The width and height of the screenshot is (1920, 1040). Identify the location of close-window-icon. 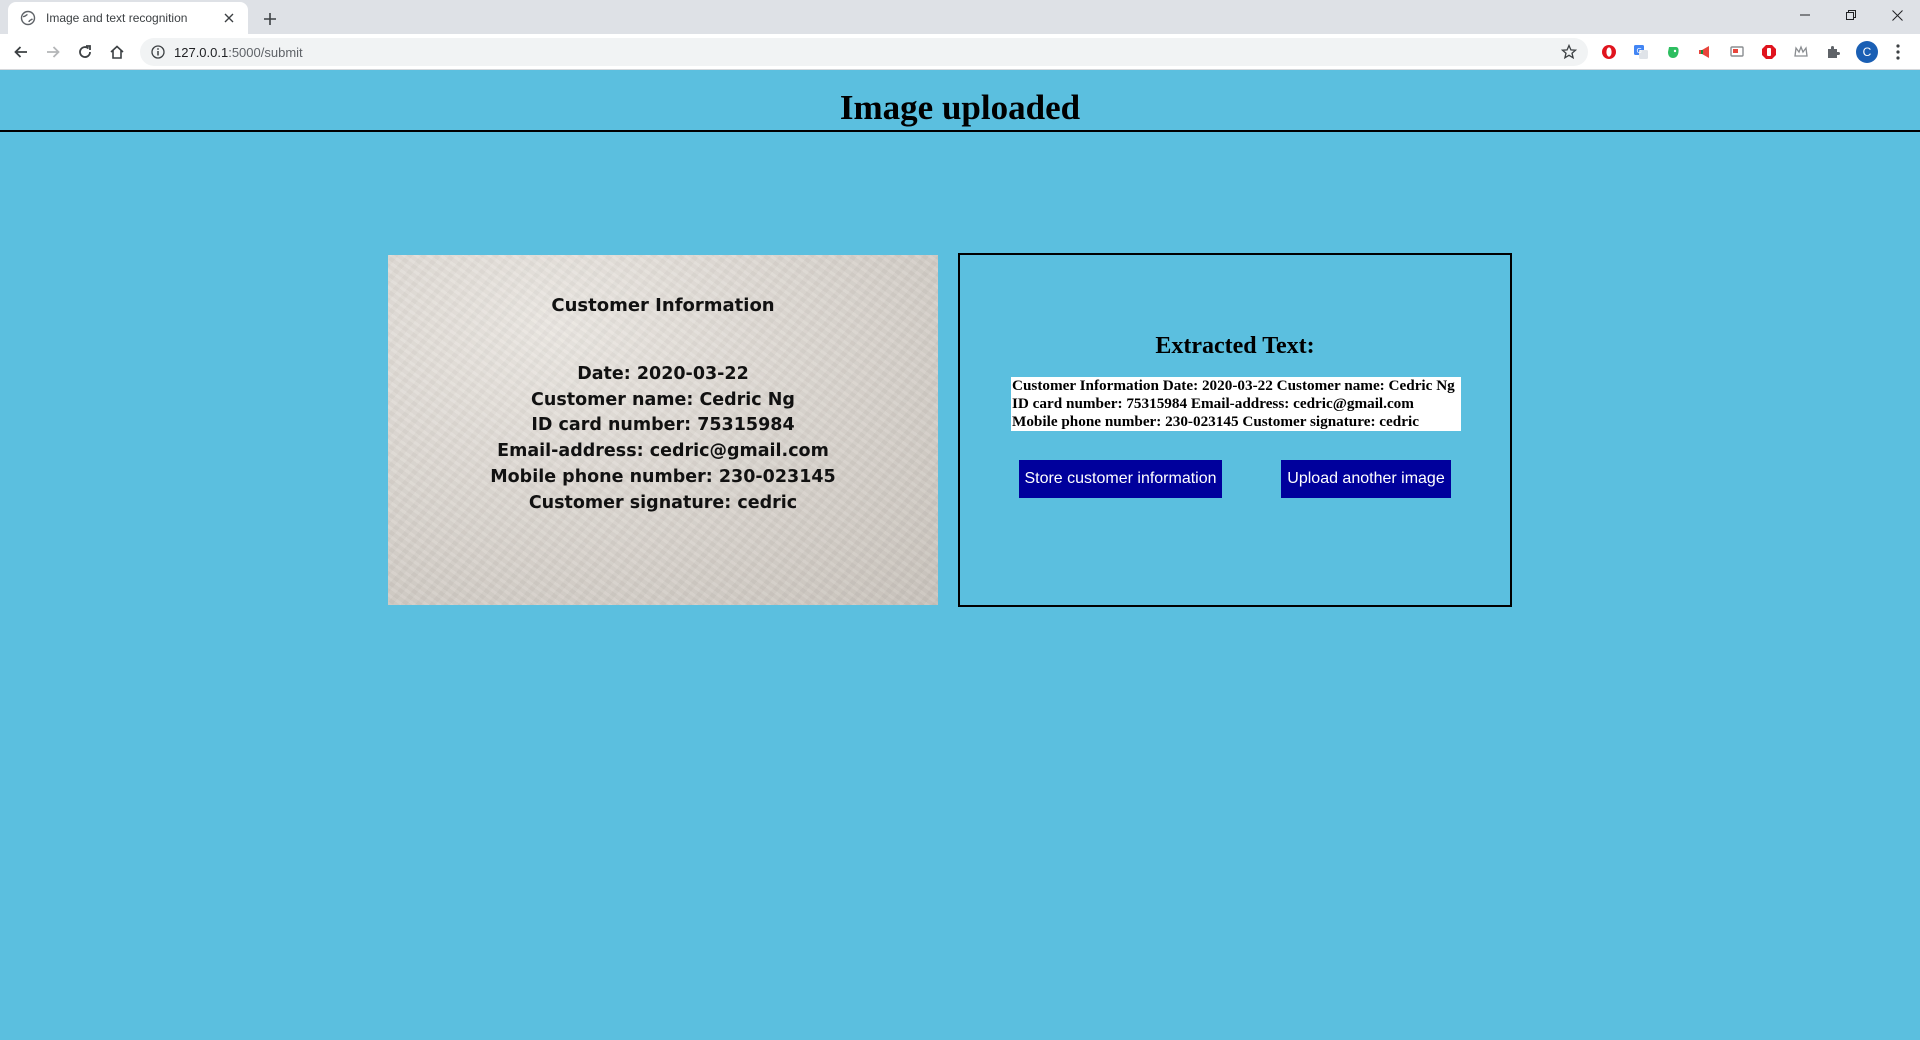
(1897, 15).